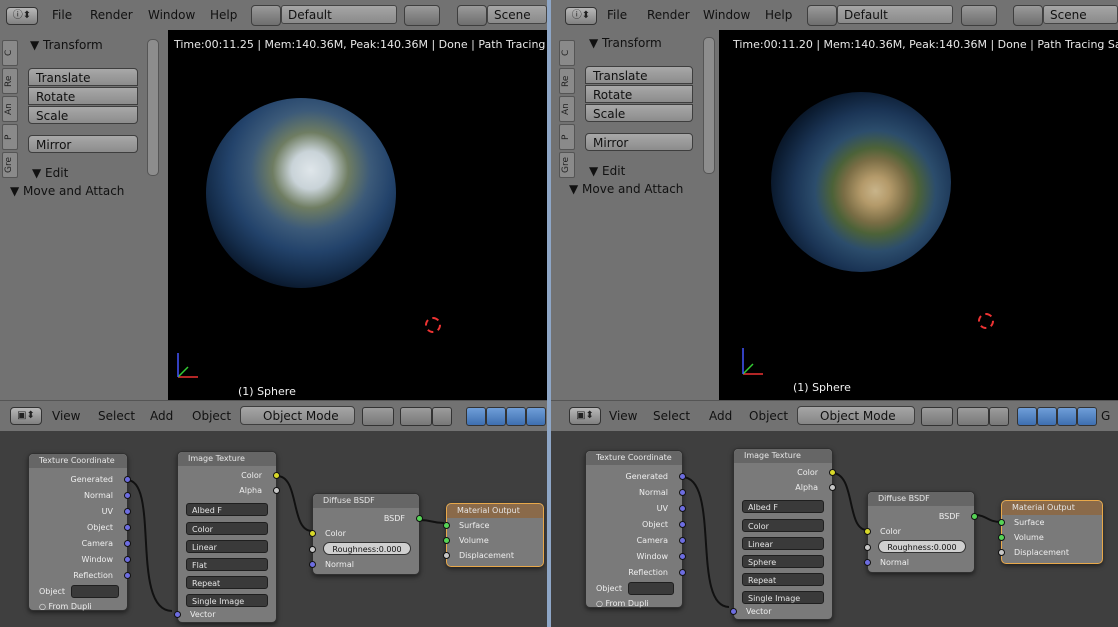 The width and height of the screenshot is (1118, 627). What do you see at coordinates (585, 416) in the screenshot?
I see `3d-view-editor-type-icon: ▣⬍` at bounding box center [585, 416].